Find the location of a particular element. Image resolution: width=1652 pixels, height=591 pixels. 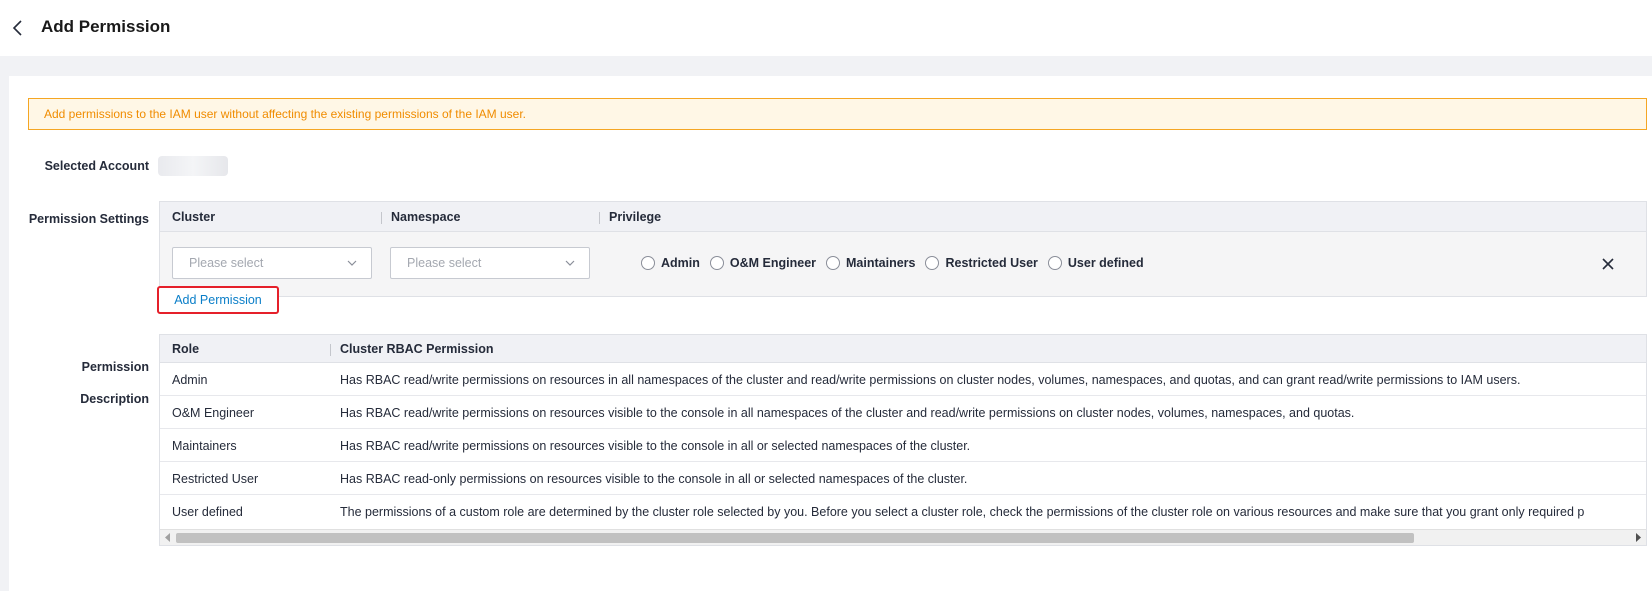

horizontal-scrollbar is located at coordinates (903, 537).